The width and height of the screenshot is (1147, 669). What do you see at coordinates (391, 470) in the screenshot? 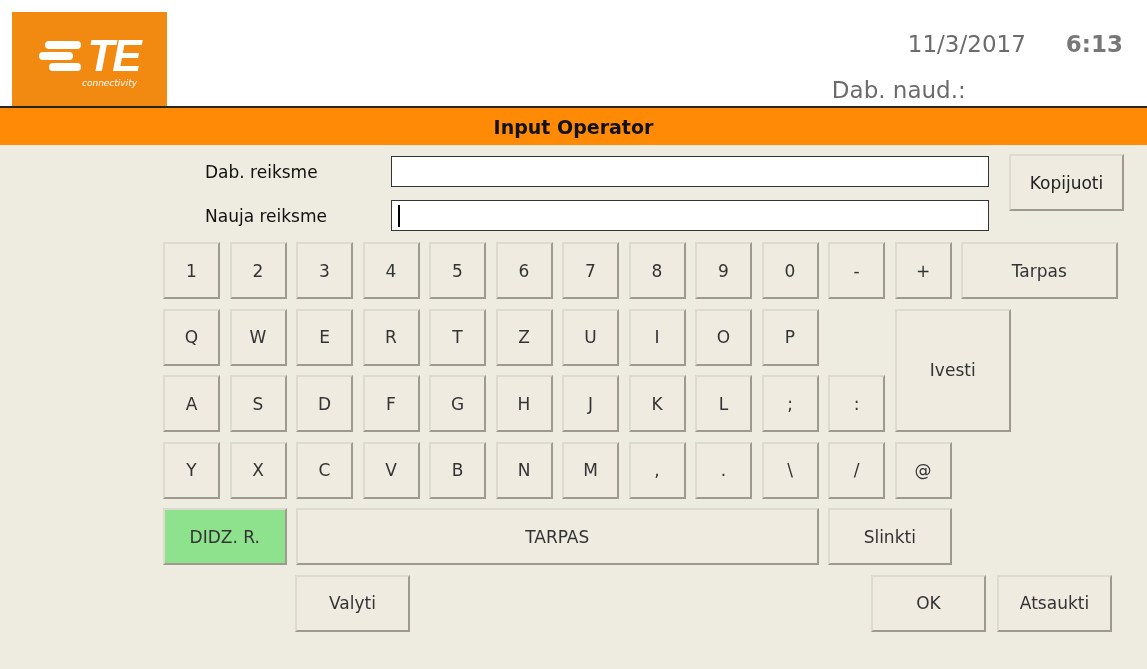
I see `key-button: V` at bounding box center [391, 470].